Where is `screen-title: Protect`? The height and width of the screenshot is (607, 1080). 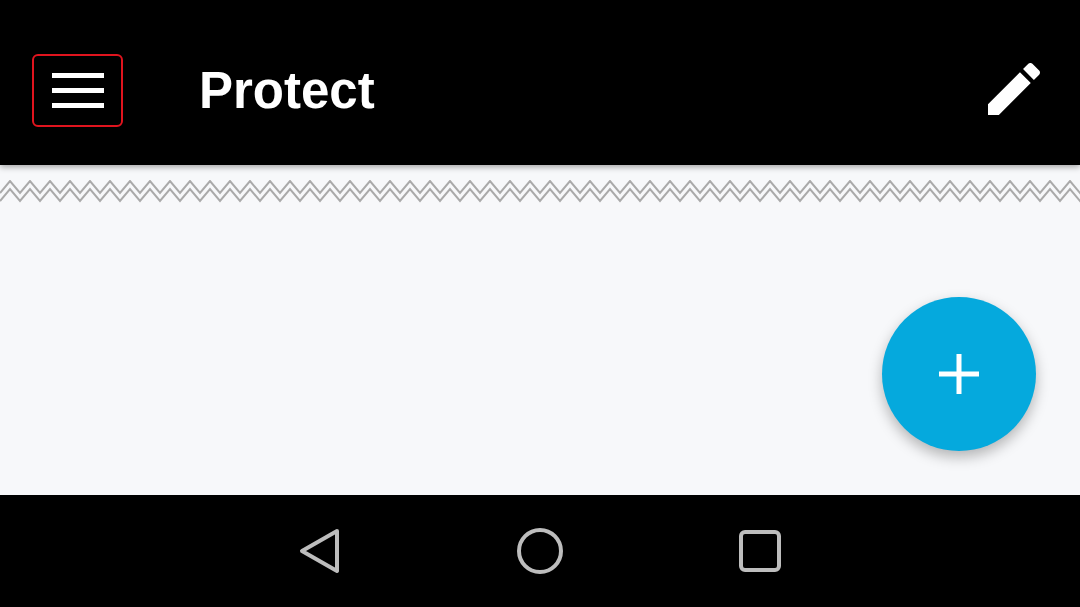 screen-title: Protect is located at coordinates (287, 90).